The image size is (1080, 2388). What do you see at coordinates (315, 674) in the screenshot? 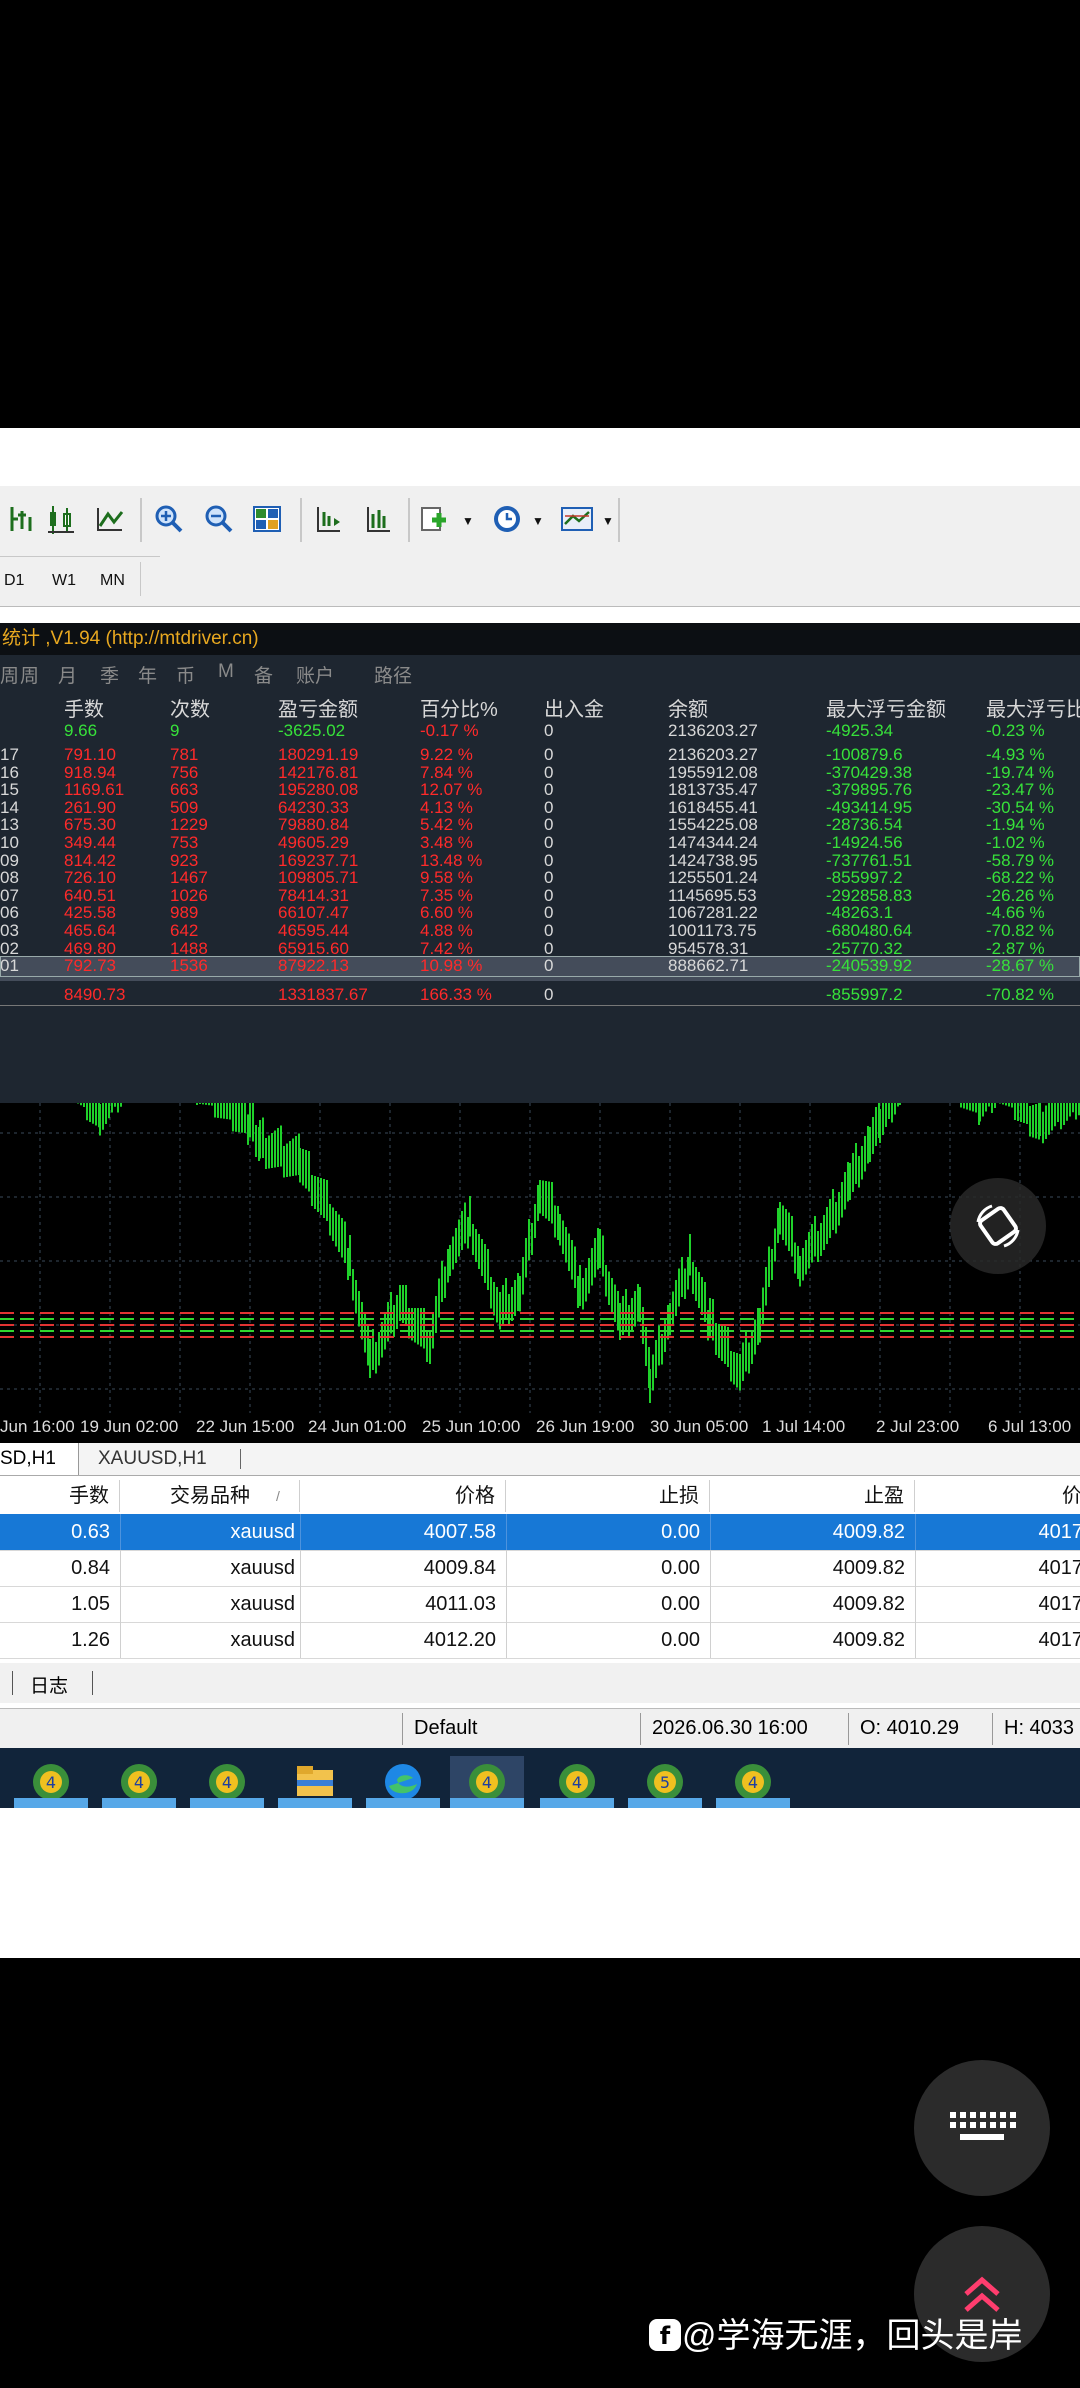
I see `tab-account: 账户` at bounding box center [315, 674].